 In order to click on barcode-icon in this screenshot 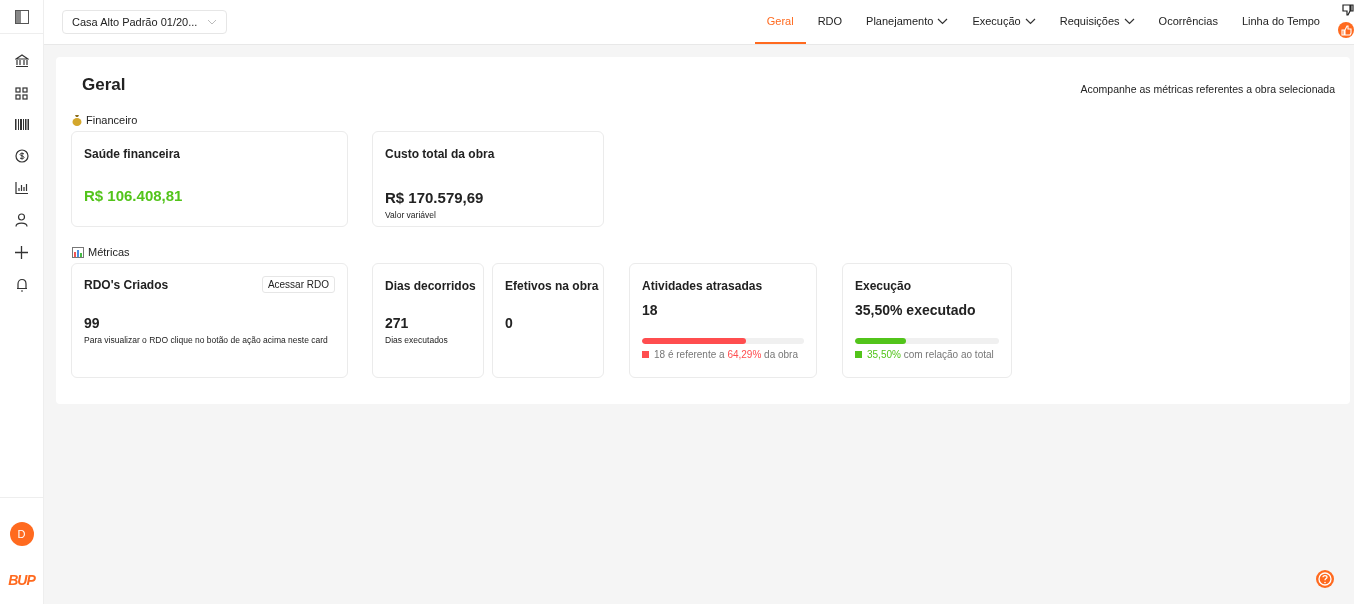, I will do `click(21, 124)`.